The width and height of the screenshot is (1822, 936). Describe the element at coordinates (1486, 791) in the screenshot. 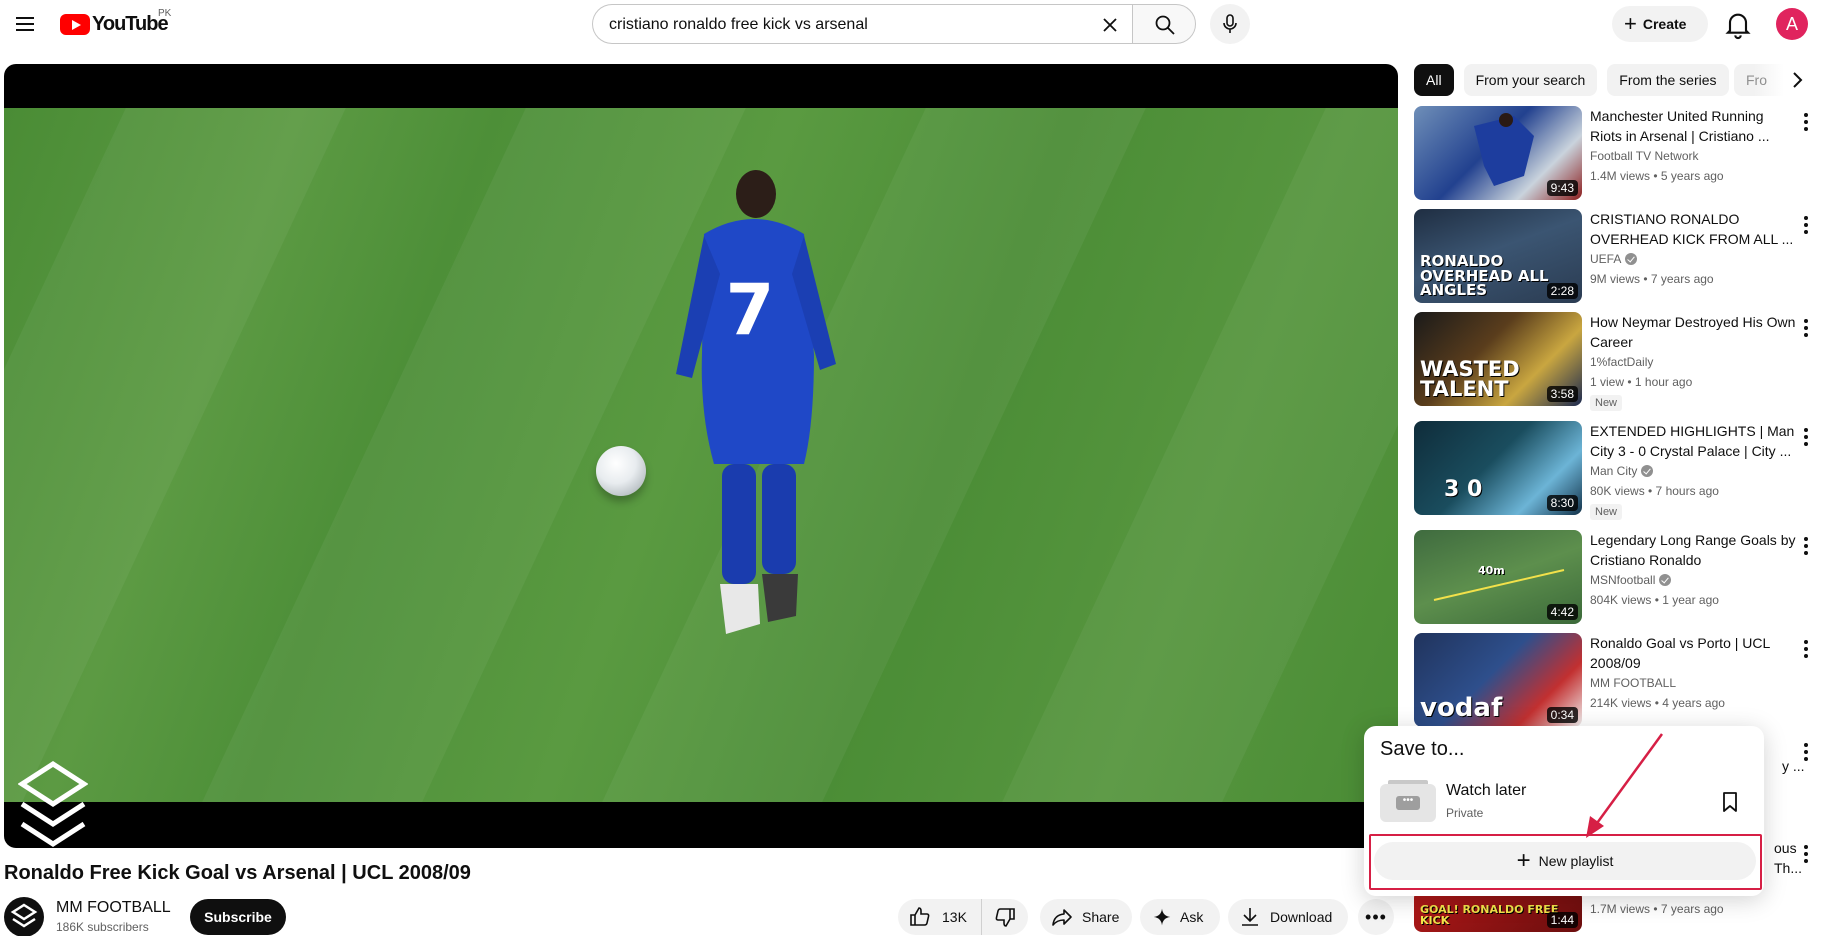

I see `playlist-name: Watch later` at that location.